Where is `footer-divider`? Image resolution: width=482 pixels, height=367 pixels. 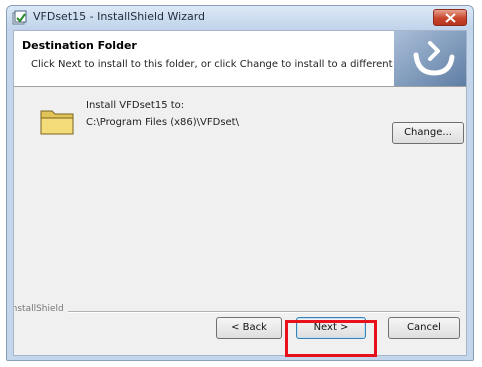
footer-divider is located at coordinates (259, 312).